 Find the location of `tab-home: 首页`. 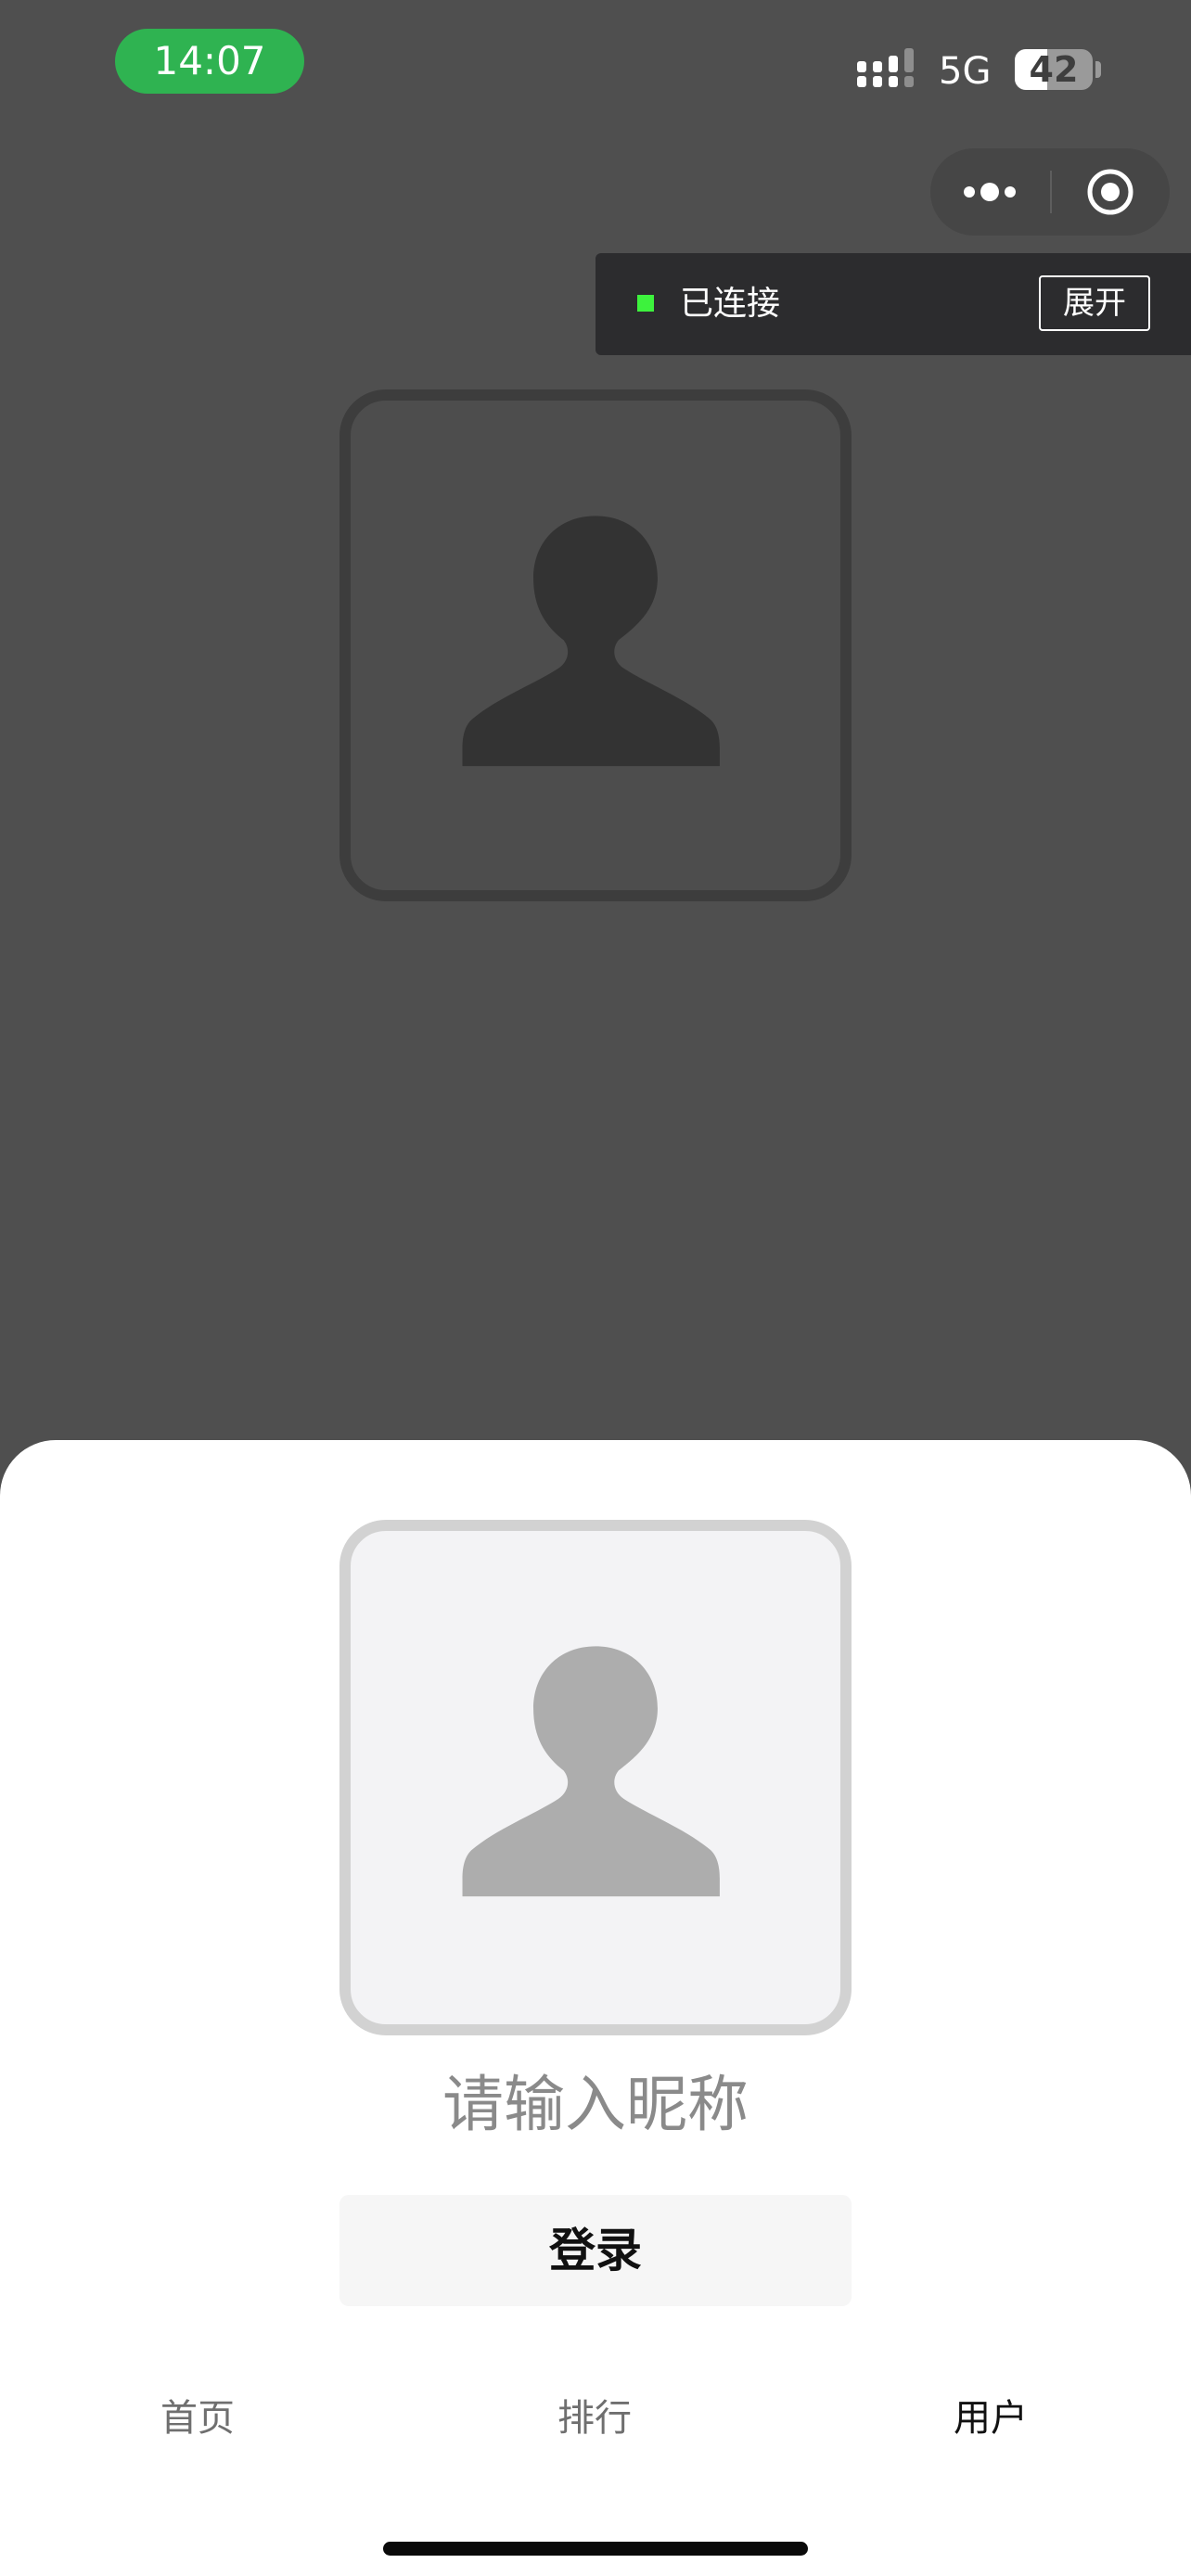

tab-home: 首页 is located at coordinates (197, 2419).